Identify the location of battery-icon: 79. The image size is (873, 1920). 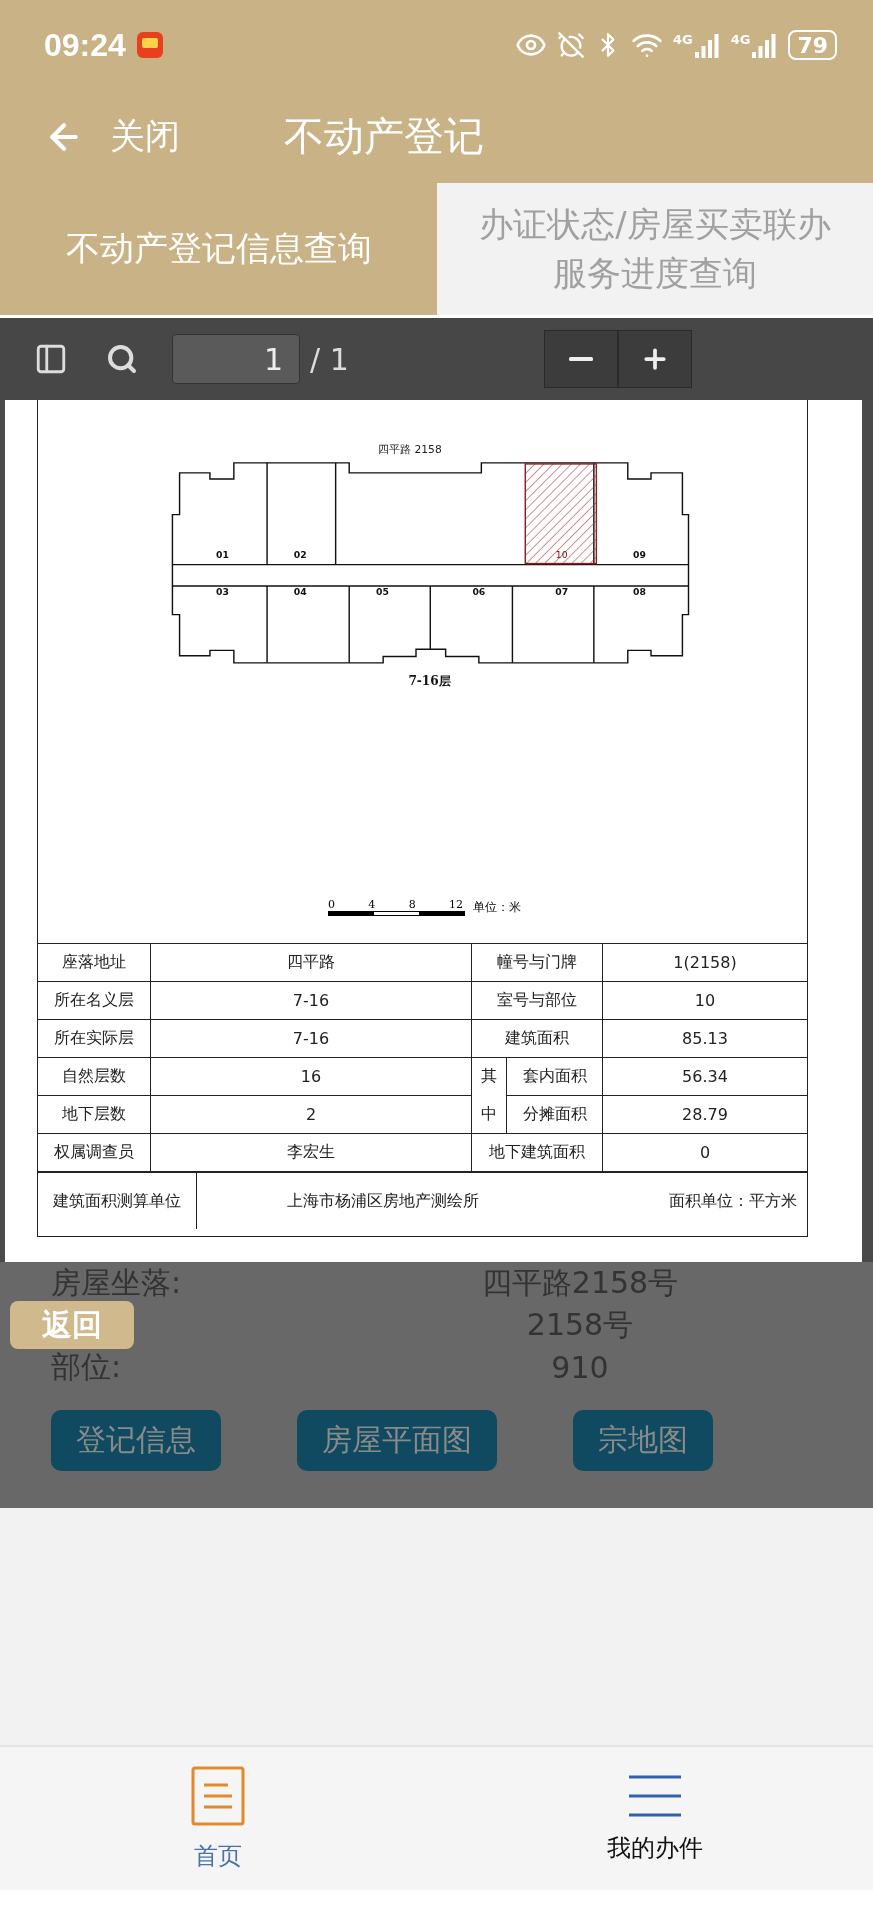
(812, 45).